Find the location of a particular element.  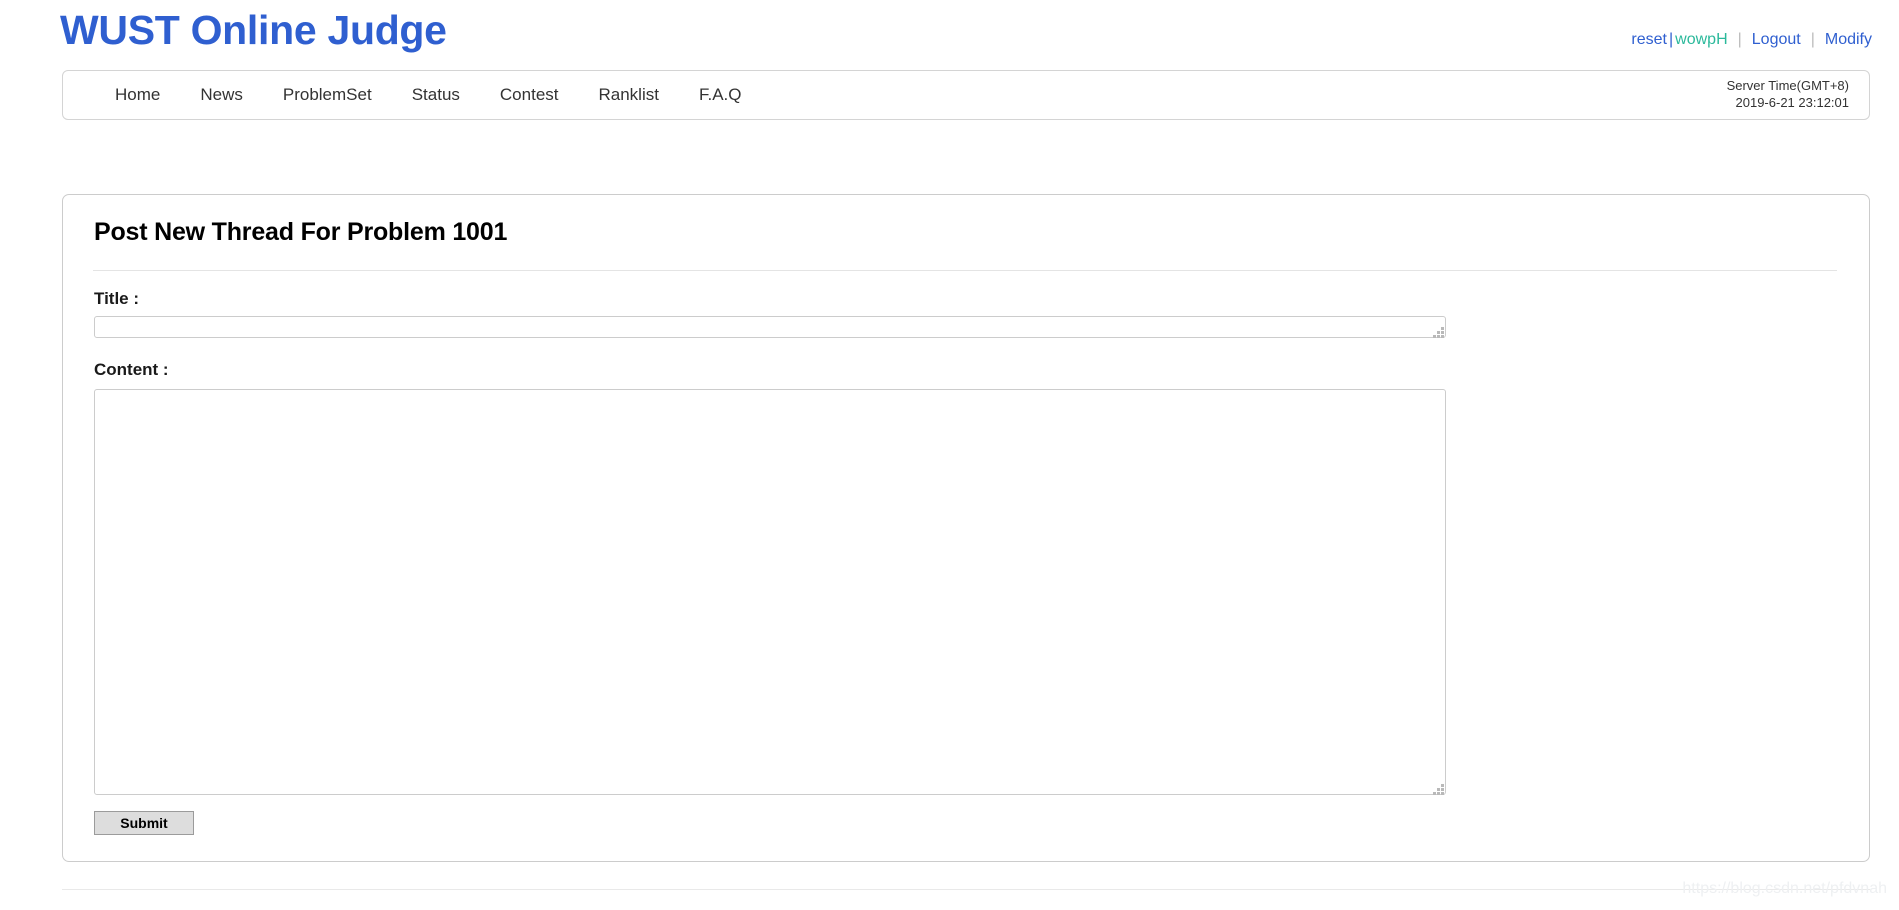

logout-link: Logout is located at coordinates (1776, 39).